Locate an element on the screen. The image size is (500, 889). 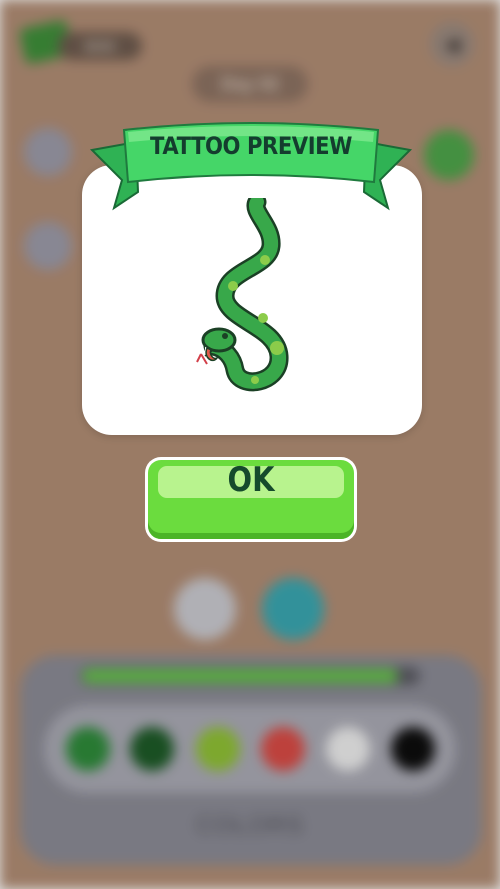
dialog-title: TATTOO PREVIEW is located at coordinates (251, 146).